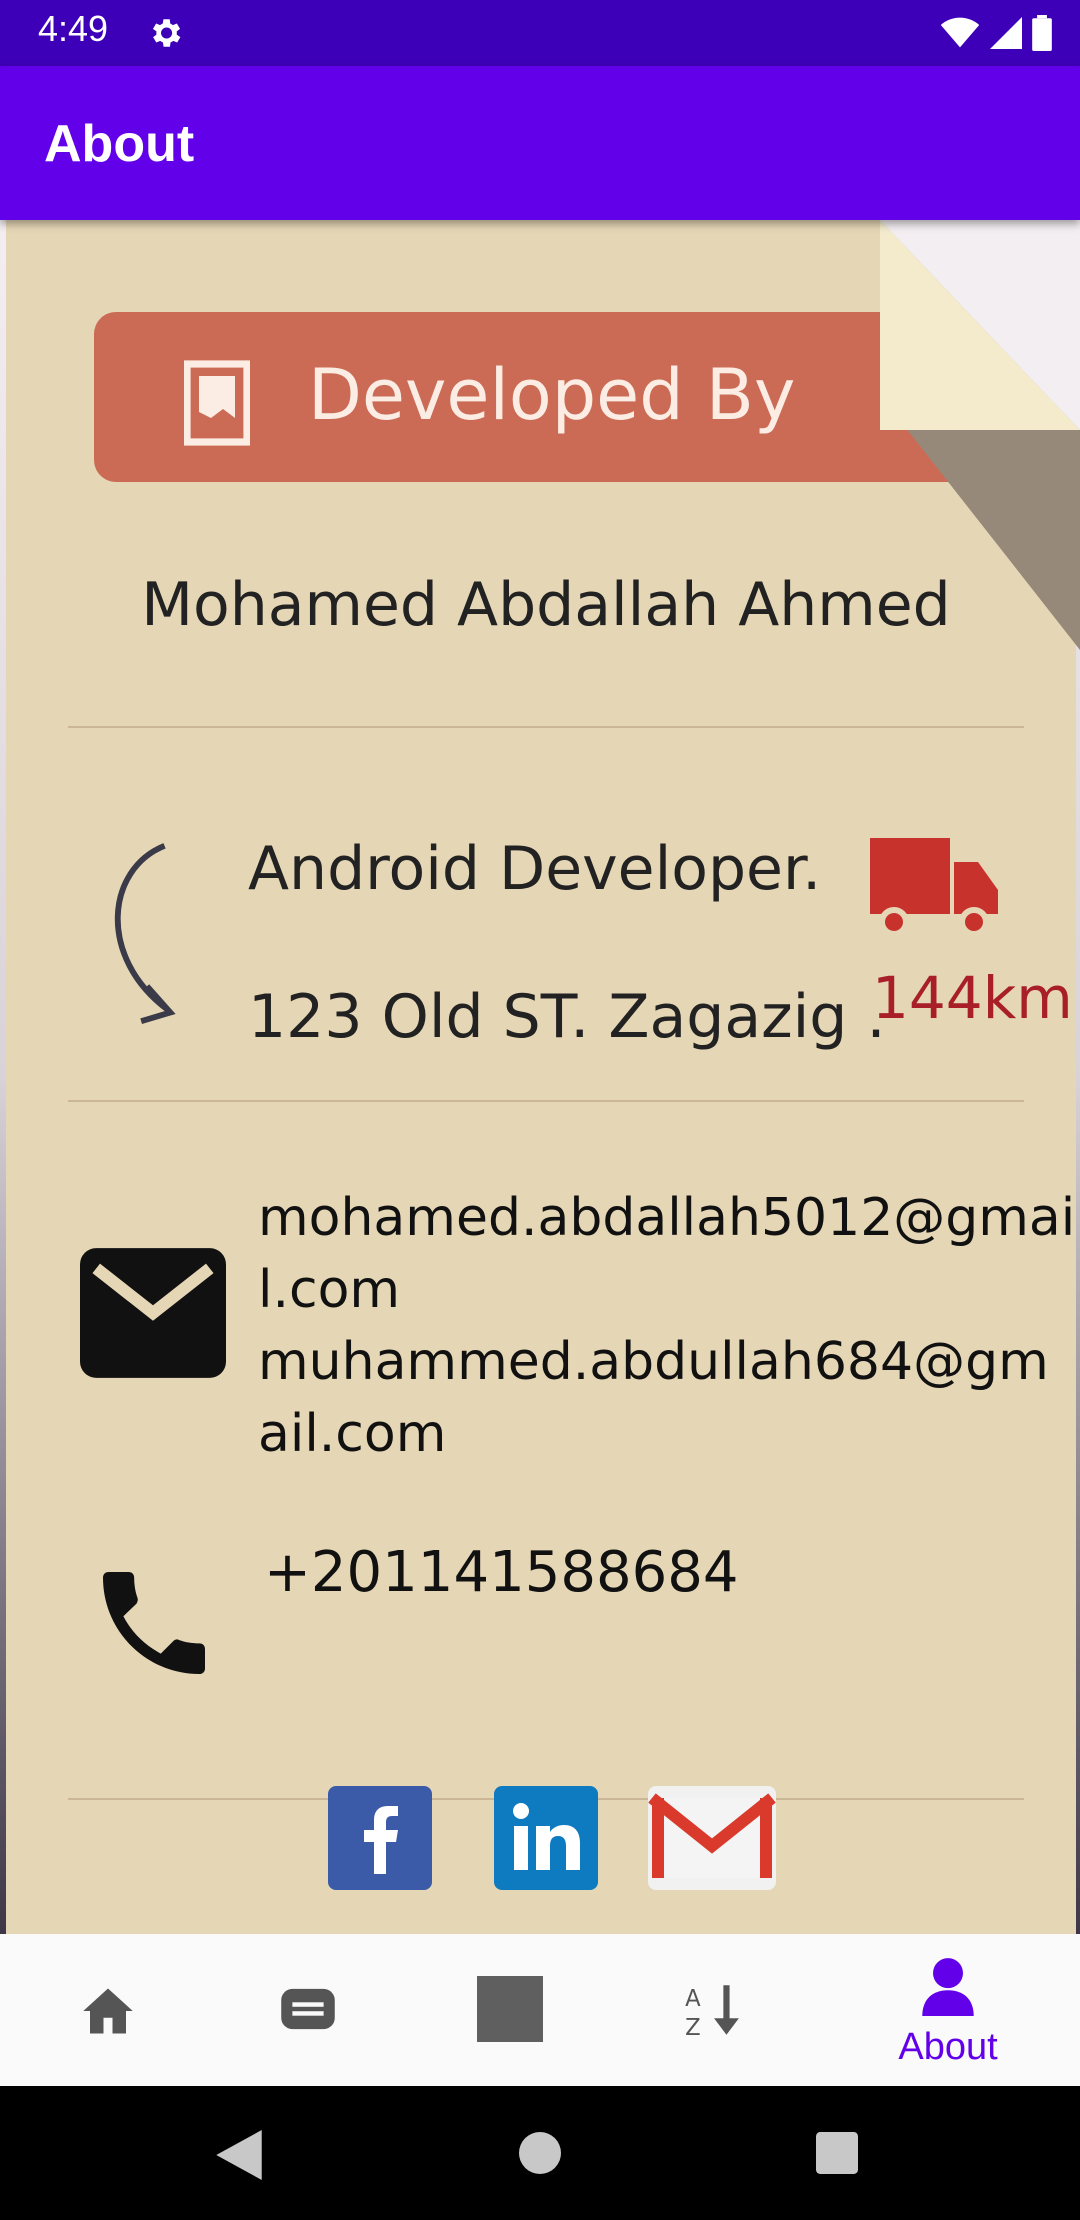 The height and width of the screenshot is (2220, 1080). I want to click on wifi-icon, so click(960, 32).